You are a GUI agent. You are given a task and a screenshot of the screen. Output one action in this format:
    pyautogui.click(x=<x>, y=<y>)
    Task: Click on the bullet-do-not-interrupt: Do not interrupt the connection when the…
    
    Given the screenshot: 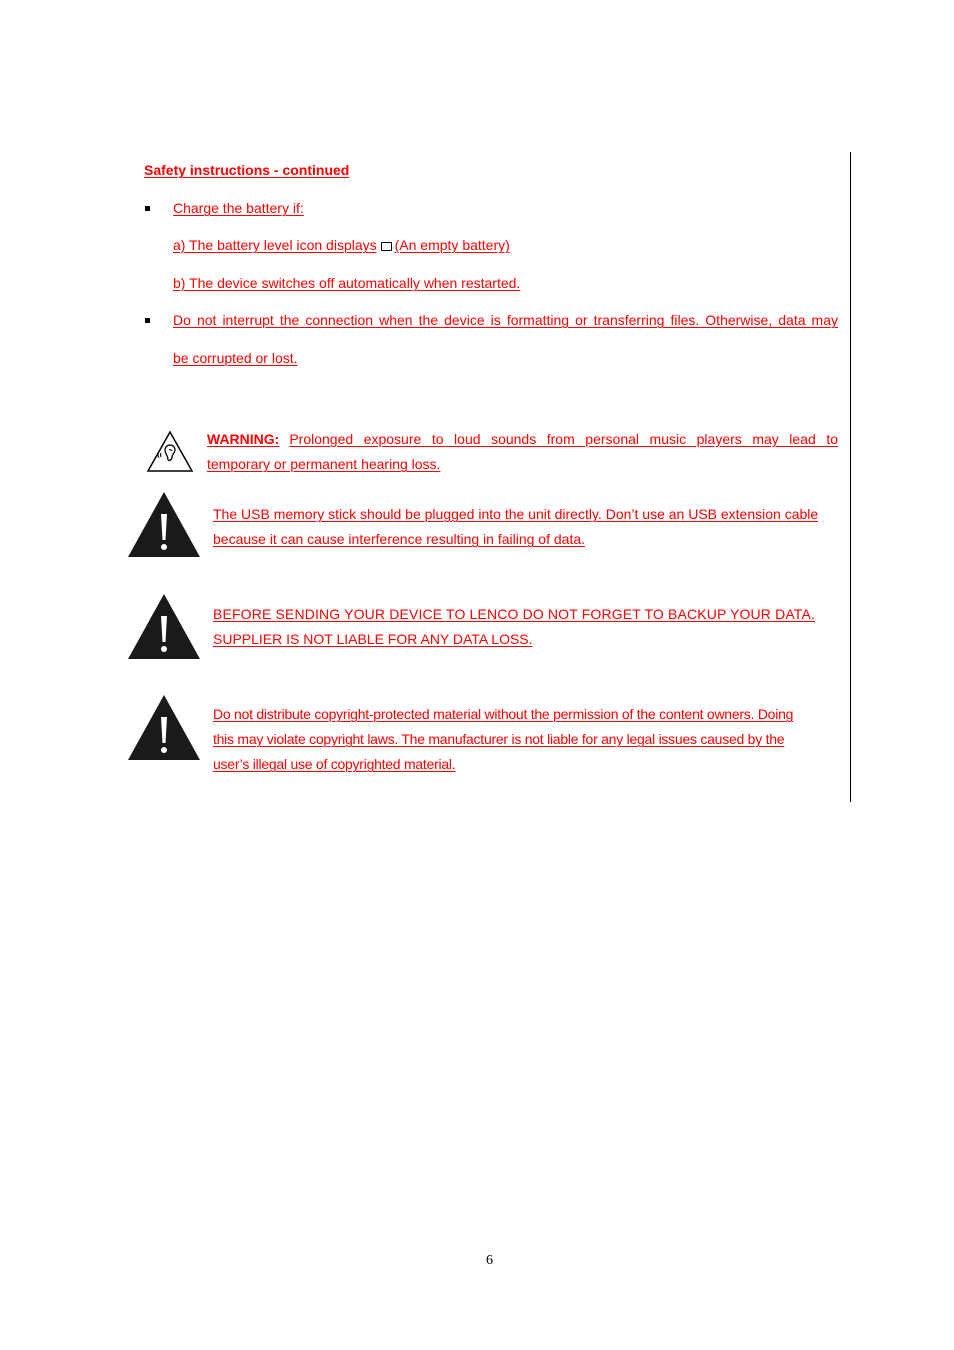 What is the action you would take?
    pyautogui.click(x=505, y=339)
    